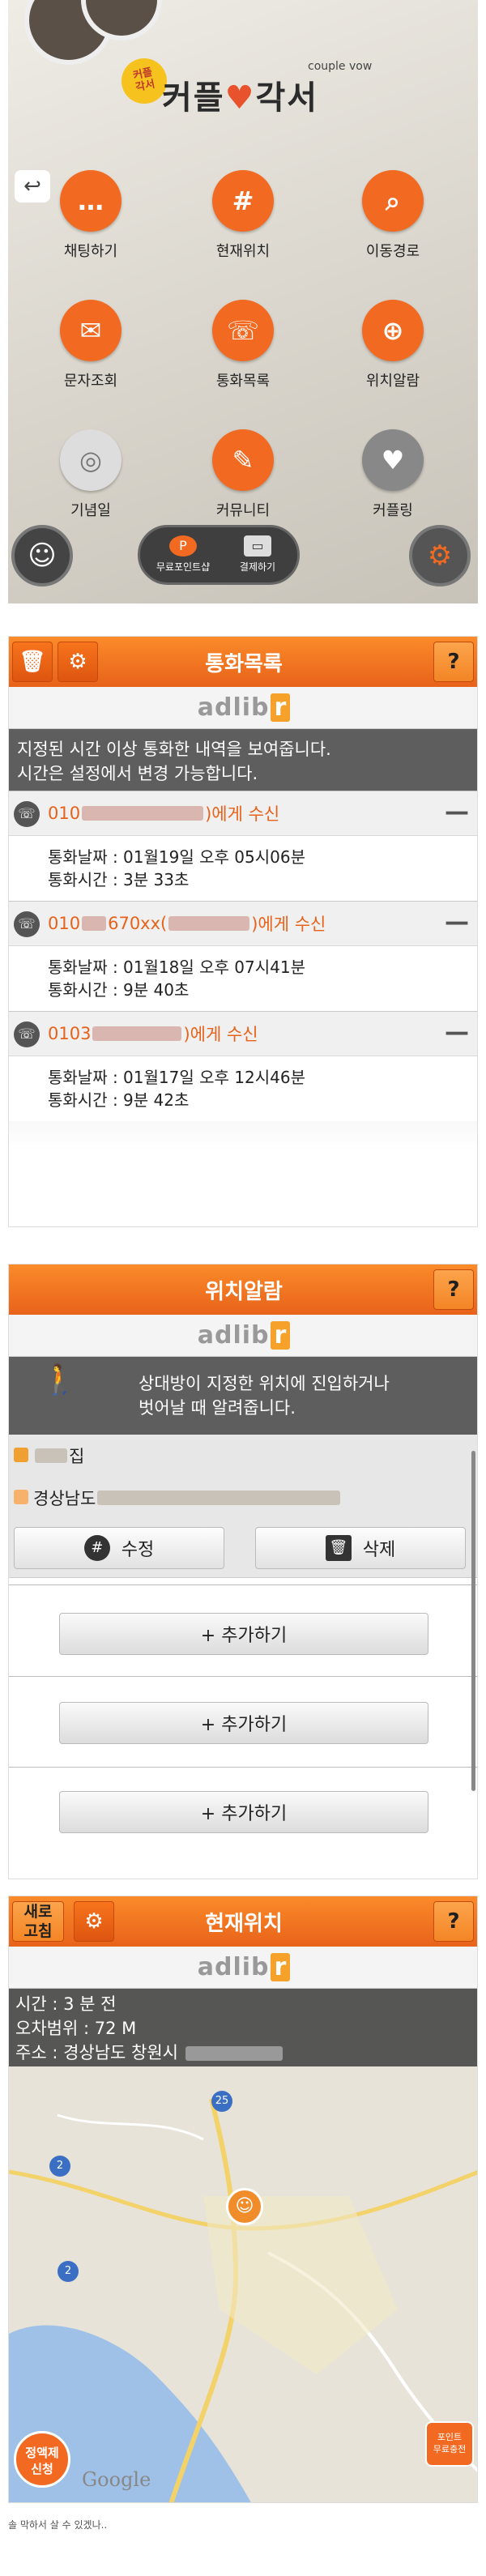 Image resolution: width=486 pixels, height=2576 pixels. Describe the element at coordinates (360, 1548) in the screenshot. I see `delete-button: 🗑 삭제` at that location.